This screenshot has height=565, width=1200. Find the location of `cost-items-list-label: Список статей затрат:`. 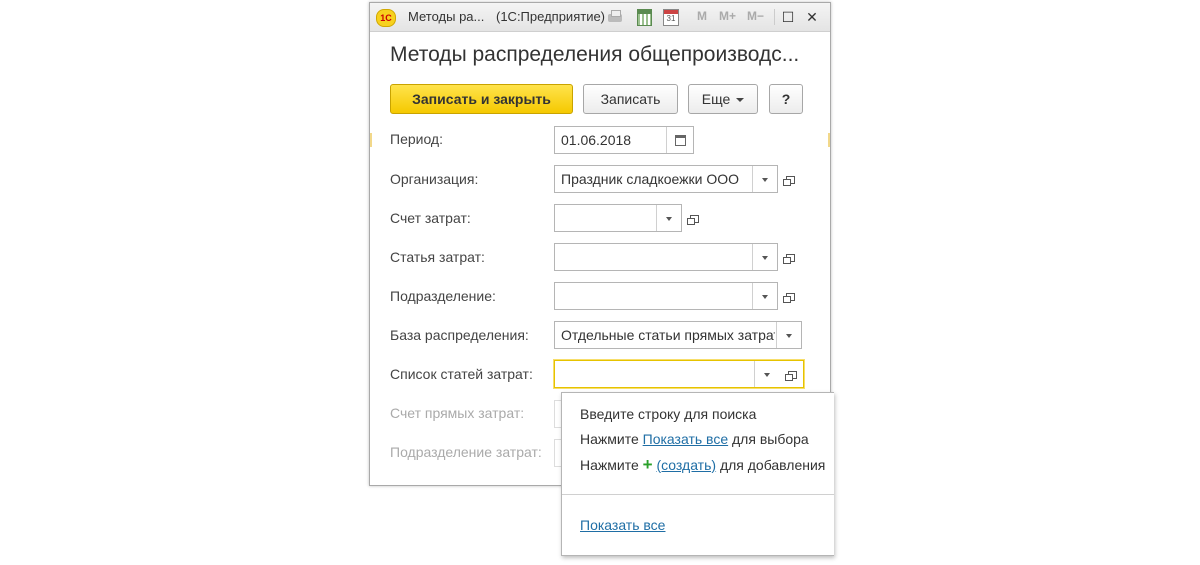

cost-items-list-label: Список статей затрат: is located at coordinates (461, 374).